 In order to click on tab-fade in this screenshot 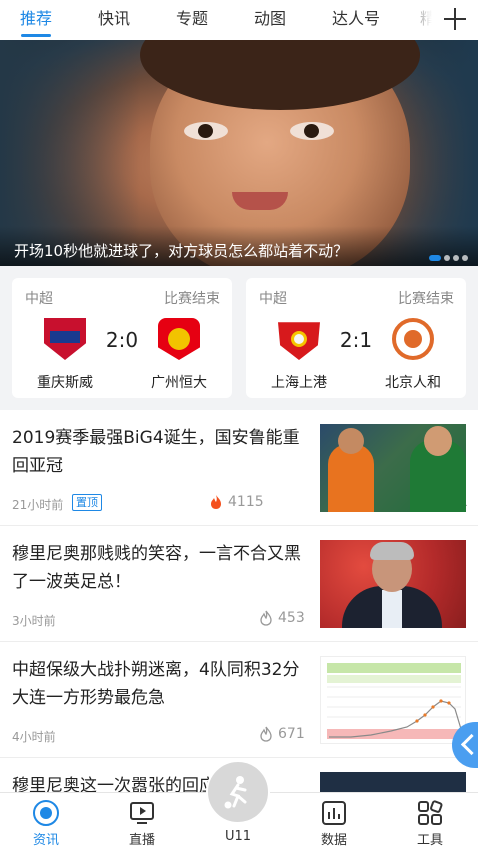, I will do `click(420, 20)`.